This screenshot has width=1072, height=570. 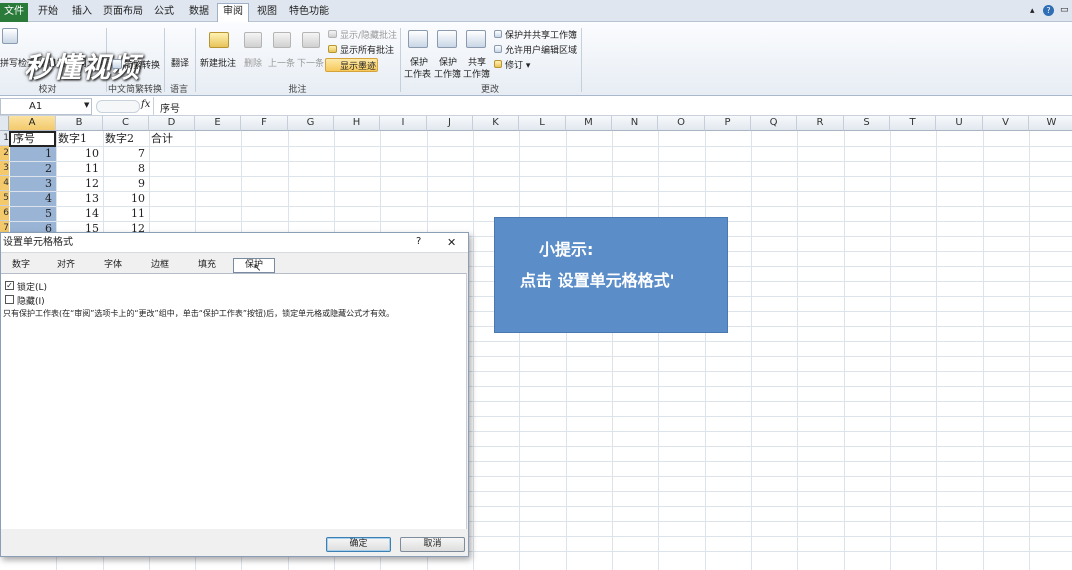 What do you see at coordinates (126, 184) in the screenshot?
I see `cell-c4: 9` at bounding box center [126, 184].